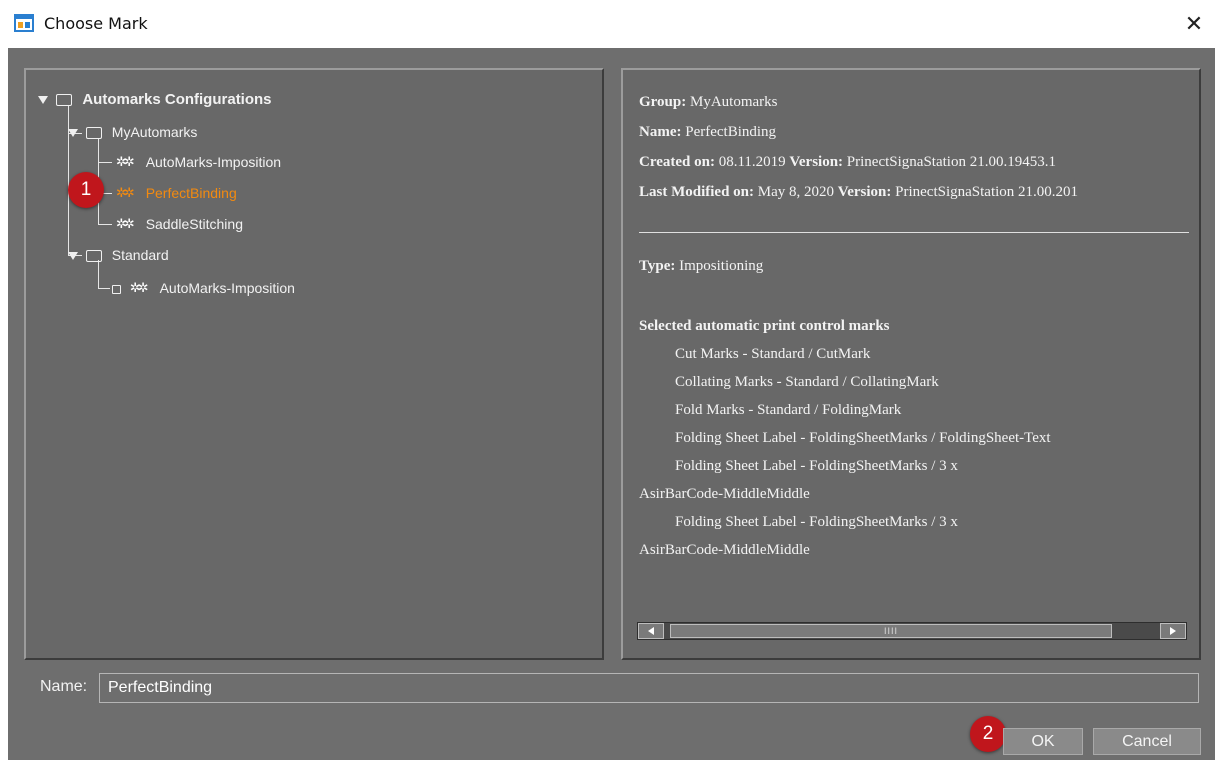  Describe the element at coordinates (177, 99) in the screenshot. I see `tree-root-label: Automarks Configurations` at that location.